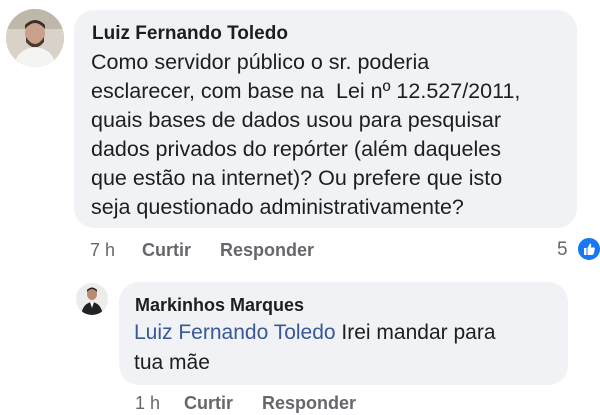  I want to click on like-count: 5, so click(562, 250).